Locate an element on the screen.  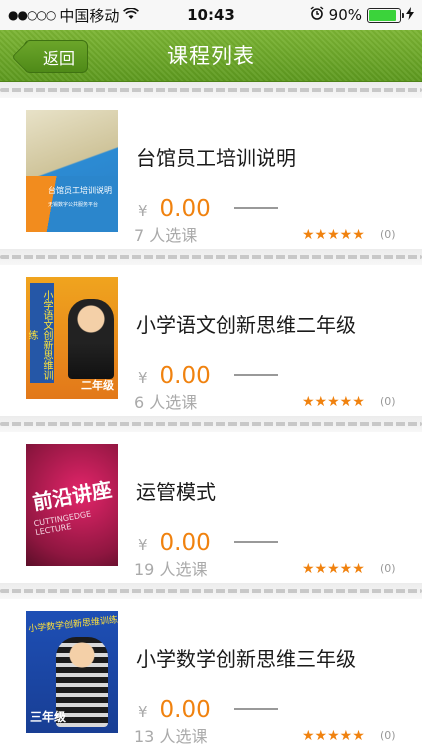
wifi-icon is located at coordinates (131, 15).